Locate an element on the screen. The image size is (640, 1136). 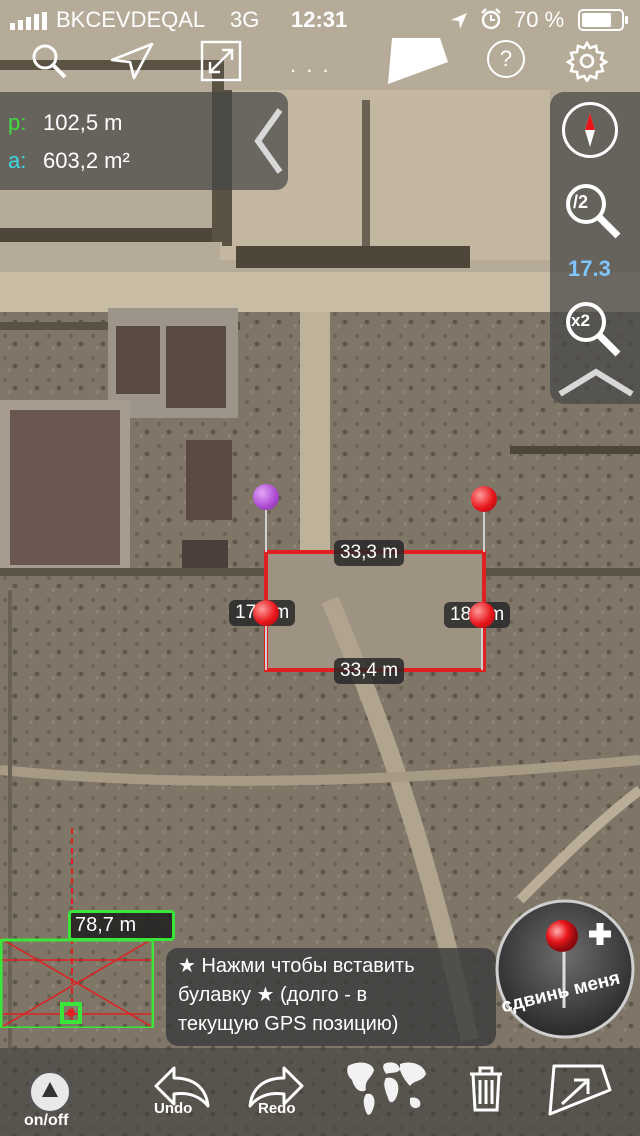
segment-label-top: 33,3 m is located at coordinates (369, 553).